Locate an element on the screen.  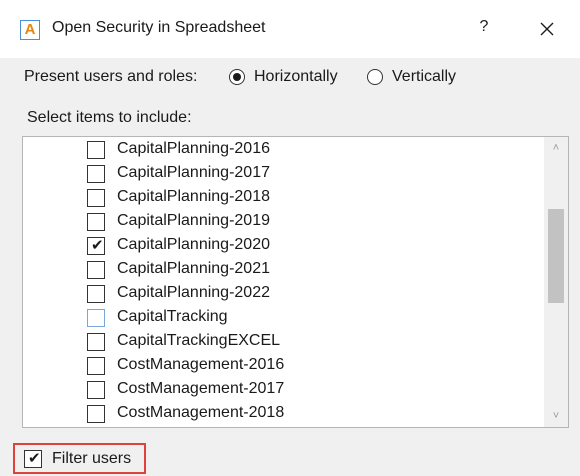
list-item: CapitalPlanning-2019 is located at coordinates (312, 222).